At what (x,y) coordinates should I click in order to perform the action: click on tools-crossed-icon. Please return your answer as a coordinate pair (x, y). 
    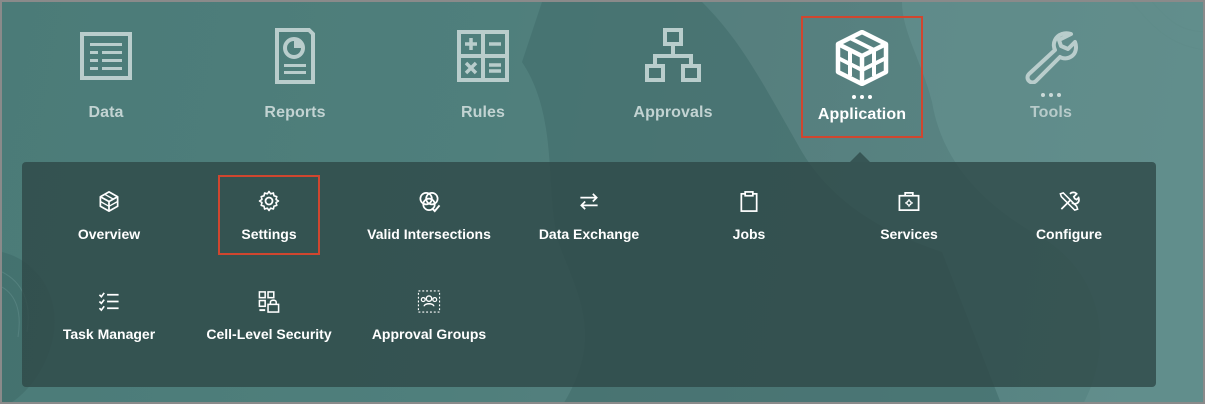
    Looking at the image, I should click on (1069, 201).